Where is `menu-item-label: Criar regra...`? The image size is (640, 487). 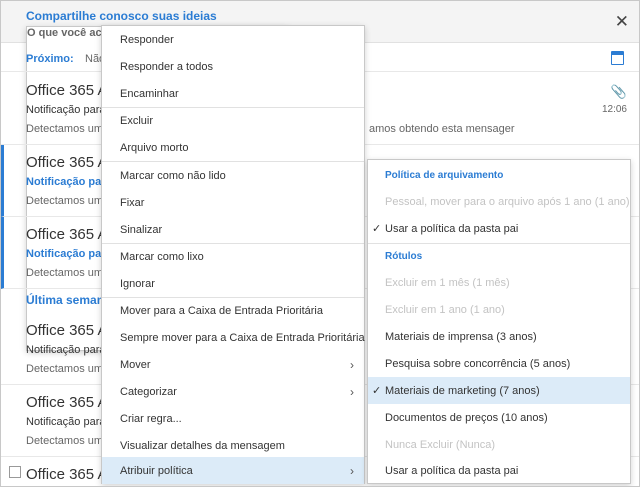
menu-item-label: Criar regra... is located at coordinates (151, 419).